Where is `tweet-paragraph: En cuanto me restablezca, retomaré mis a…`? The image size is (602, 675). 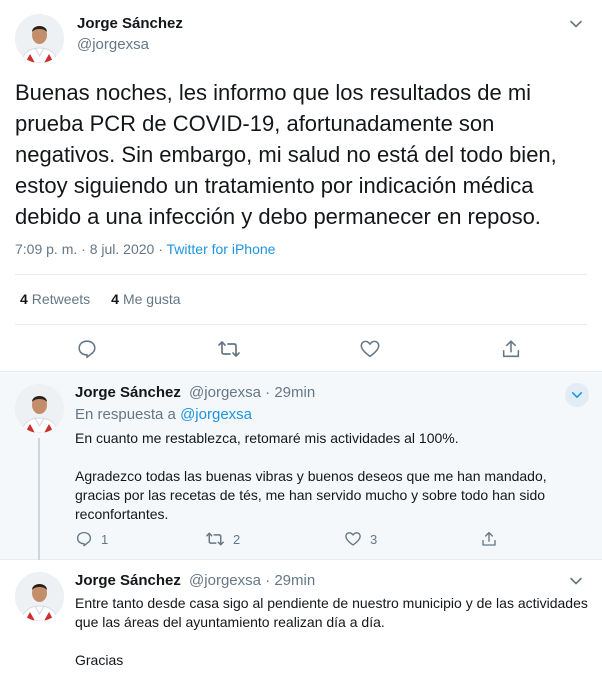
tweet-paragraph: En cuanto me restablezca, retomaré mis a… is located at coordinates (267, 438).